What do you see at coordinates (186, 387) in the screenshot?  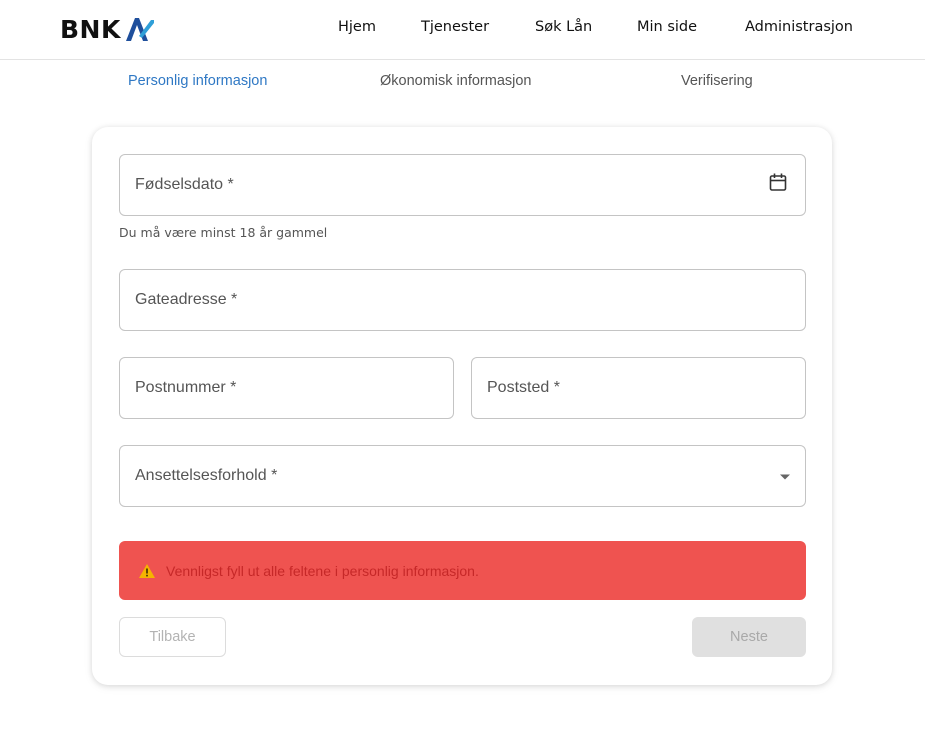 I see `postal-code-label: Postnummer *` at bounding box center [186, 387].